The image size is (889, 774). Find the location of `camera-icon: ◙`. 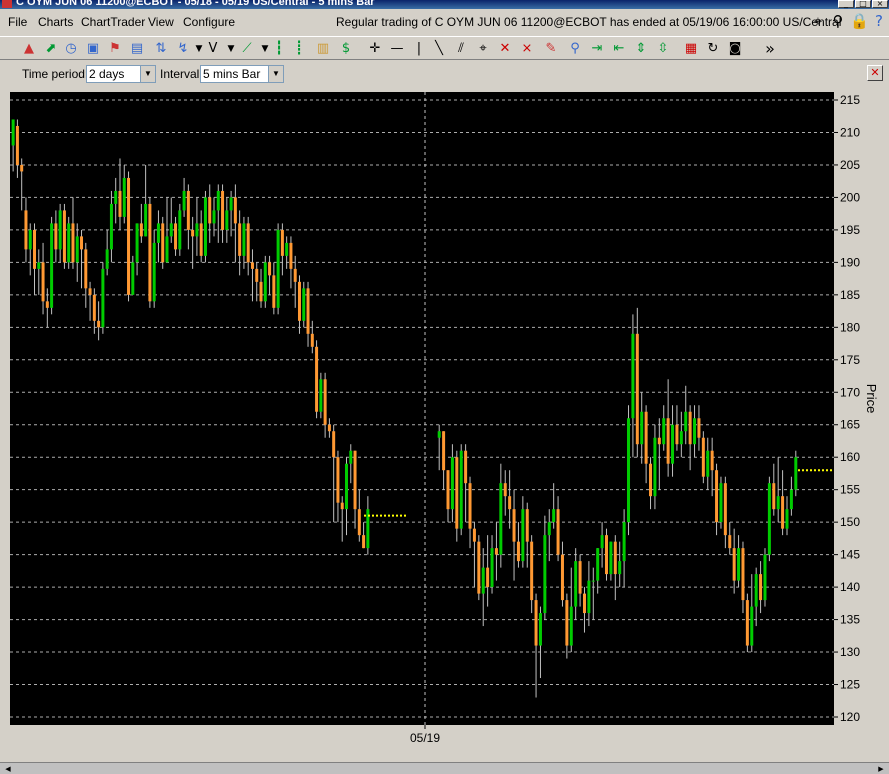

camera-icon: ◙ is located at coordinates (735, 49).